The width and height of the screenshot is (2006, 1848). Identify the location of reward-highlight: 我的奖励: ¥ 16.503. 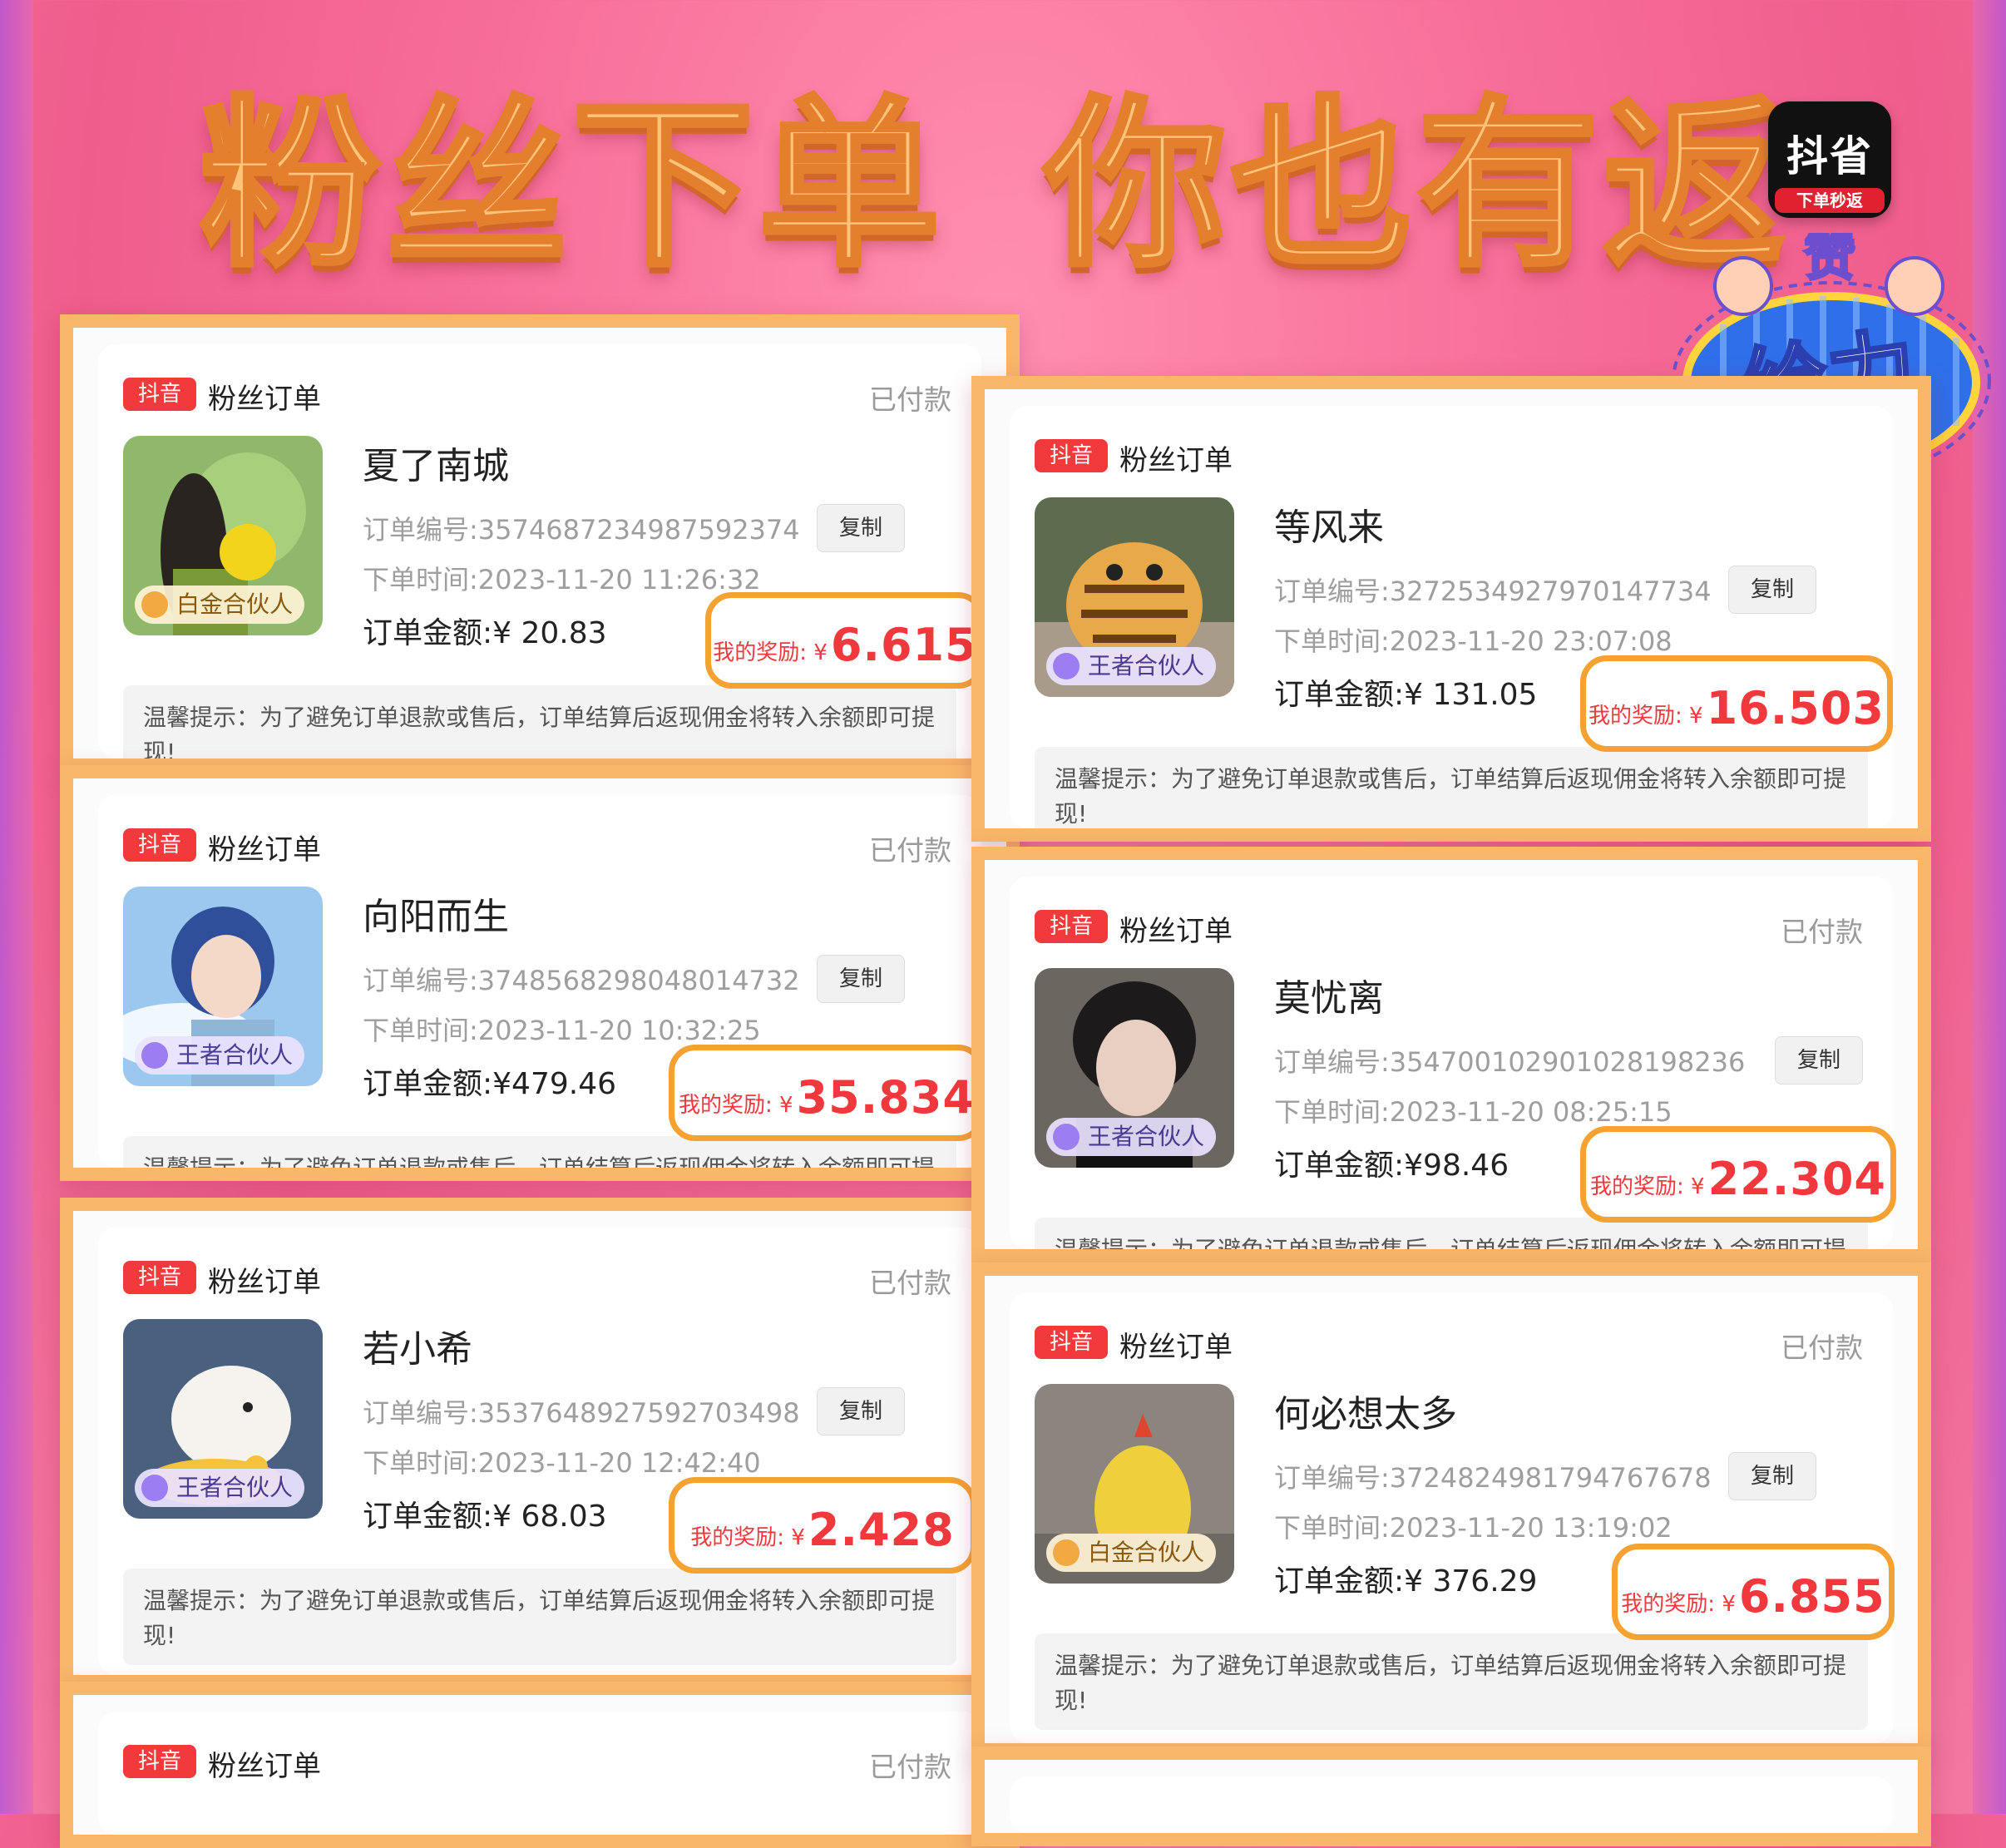
(1736, 703).